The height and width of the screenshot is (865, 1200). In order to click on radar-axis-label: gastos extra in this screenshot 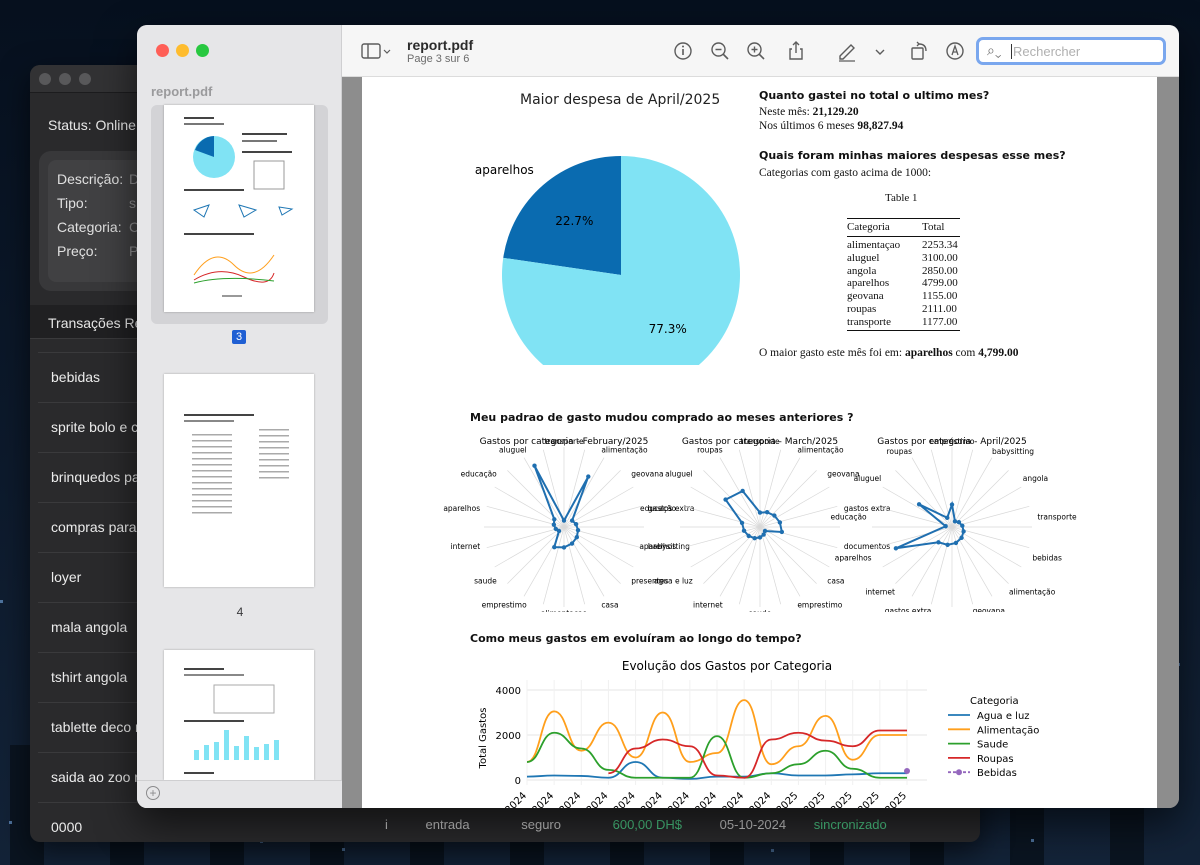, I will do `click(908, 609)`.